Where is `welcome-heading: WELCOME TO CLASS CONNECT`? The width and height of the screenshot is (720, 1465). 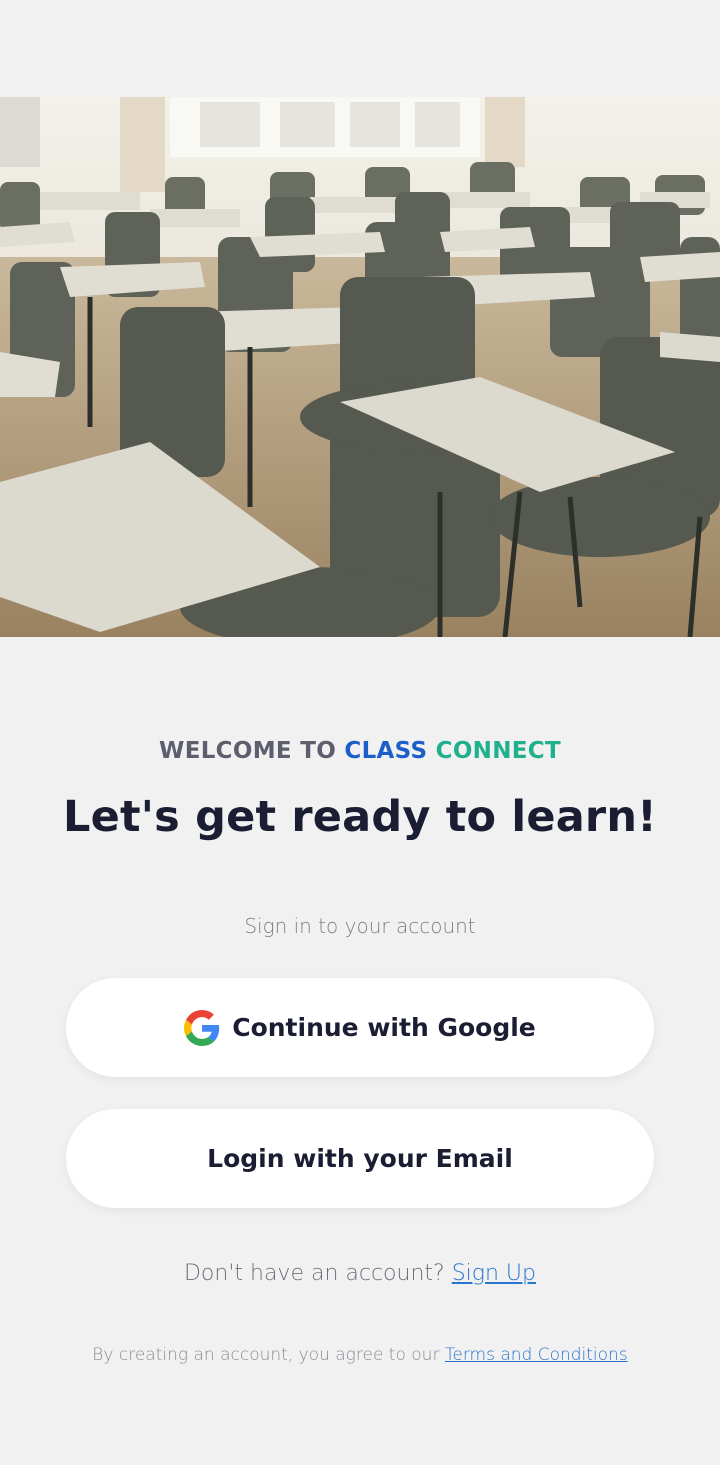
welcome-heading: WELCOME TO CLASS CONNECT is located at coordinates (360, 751).